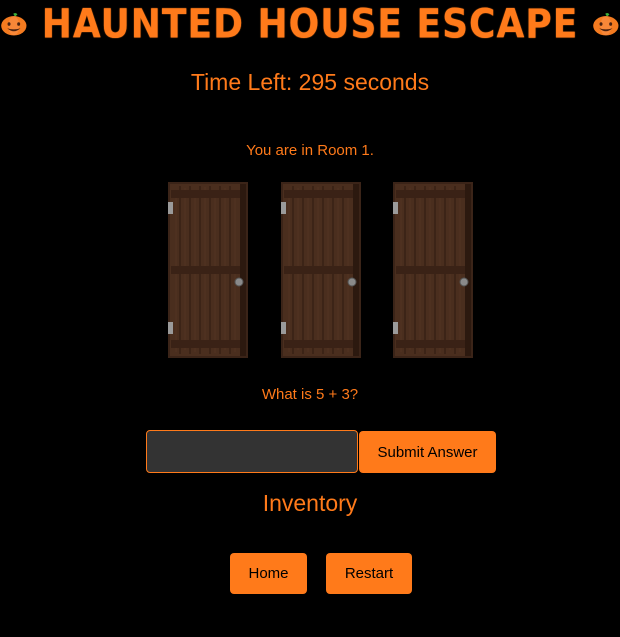 The image size is (620, 637). Describe the element at coordinates (369, 573) in the screenshot. I see `restart-button: Restart` at that location.